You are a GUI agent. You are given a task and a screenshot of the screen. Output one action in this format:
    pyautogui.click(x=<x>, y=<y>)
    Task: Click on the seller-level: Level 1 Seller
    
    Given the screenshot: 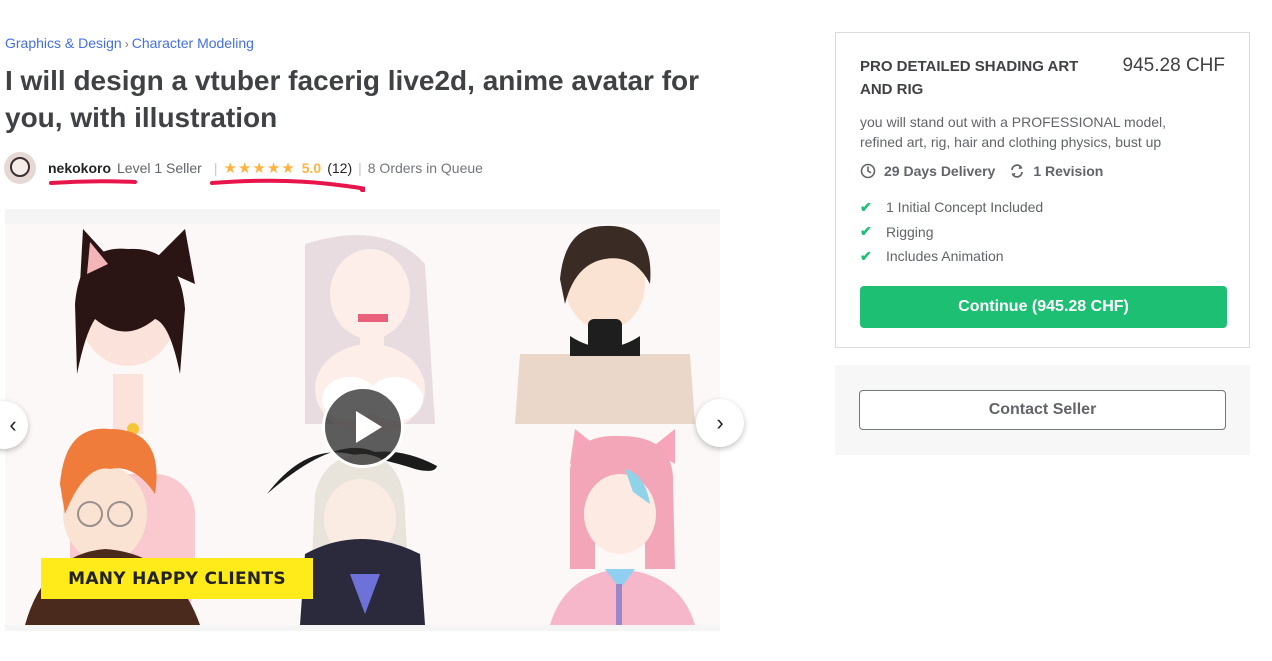 What is the action you would take?
    pyautogui.click(x=159, y=168)
    